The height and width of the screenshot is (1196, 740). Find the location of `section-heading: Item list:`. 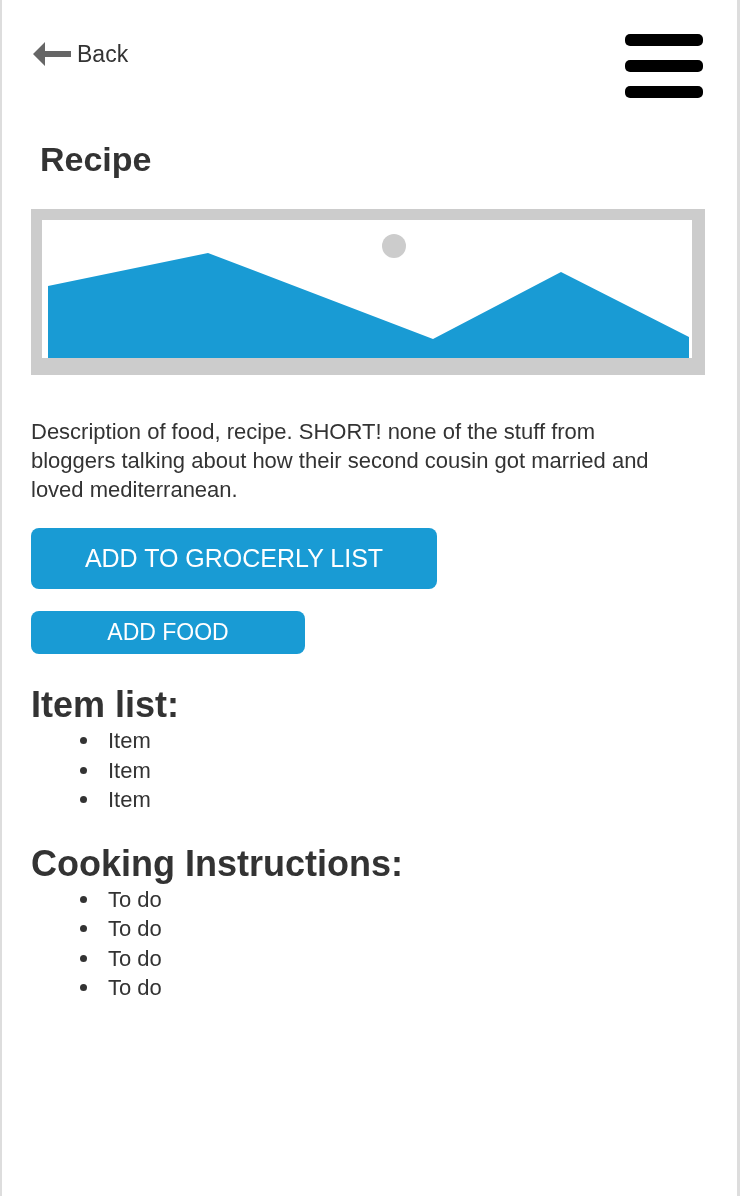

section-heading: Item list: is located at coordinates (105, 705).